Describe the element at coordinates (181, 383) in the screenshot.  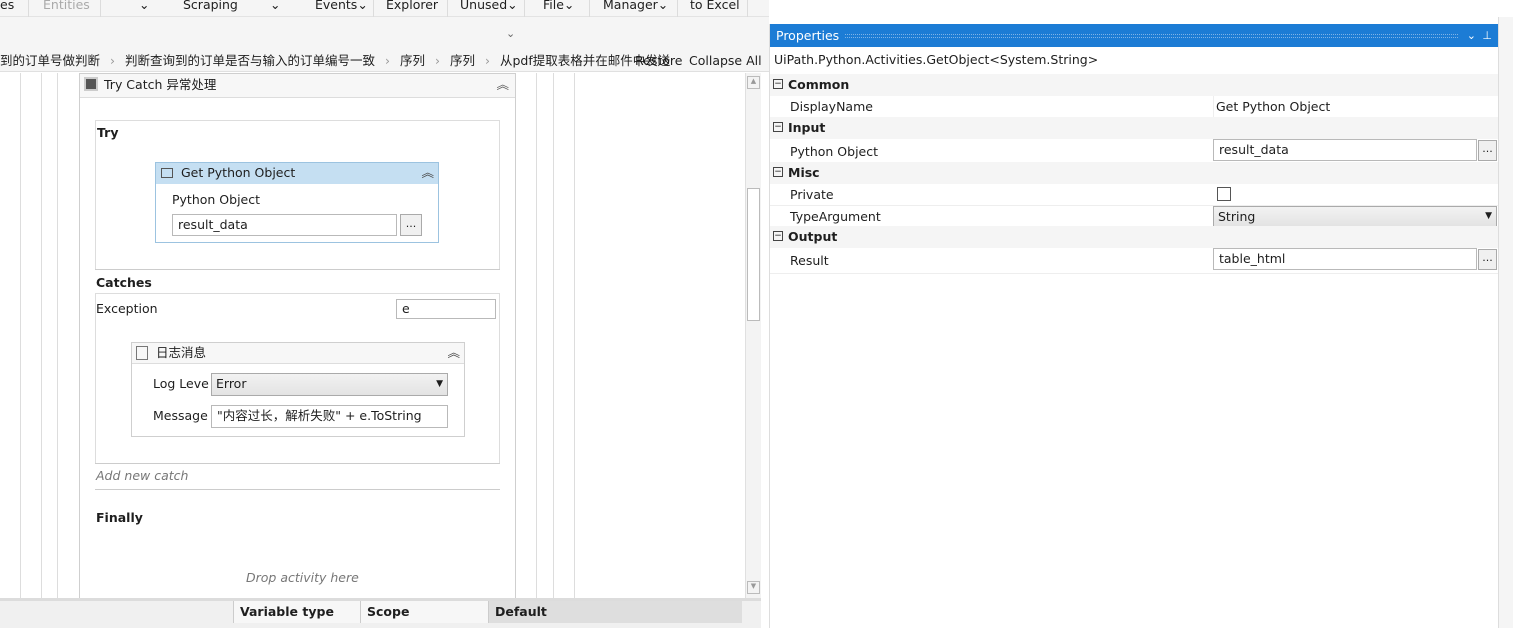
I see `log-level-label: Log Leve` at that location.